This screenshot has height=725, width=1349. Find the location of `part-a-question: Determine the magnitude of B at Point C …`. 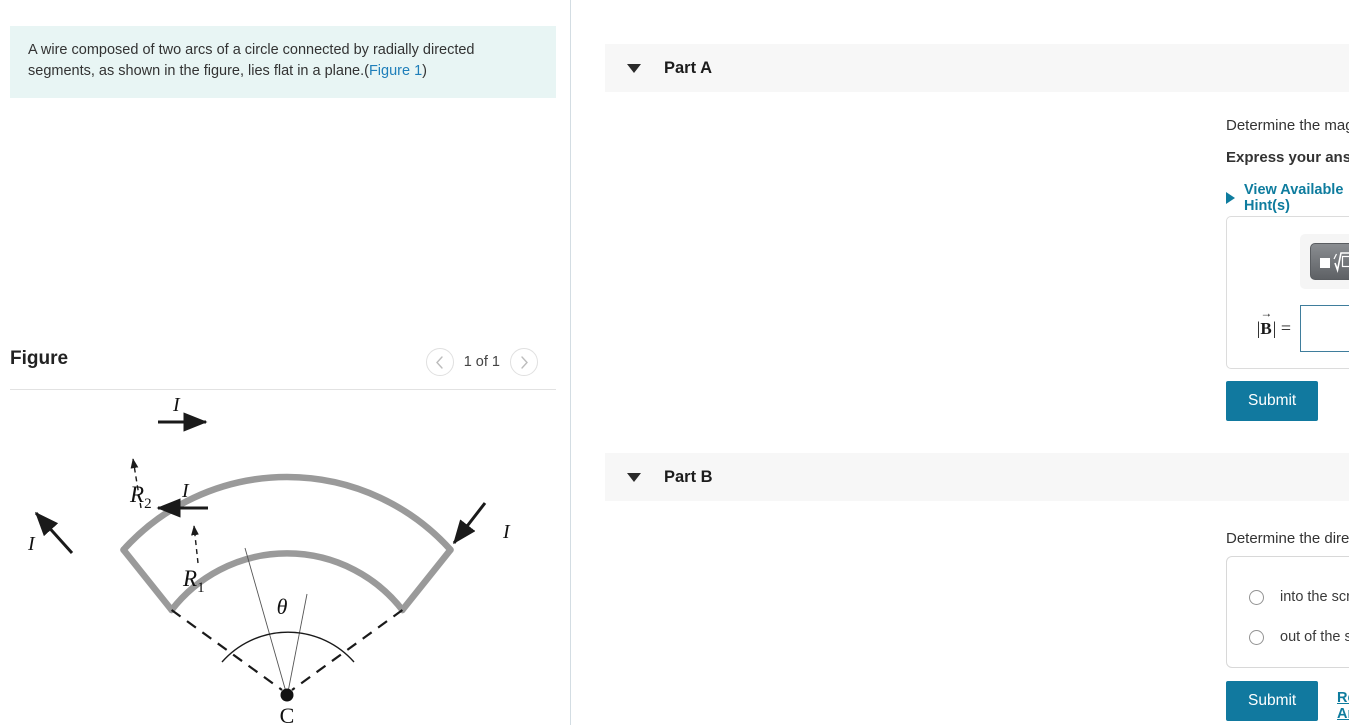

part-a-question: Determine the magnitude of B at Point C … is located at coordinates (1287, 126).